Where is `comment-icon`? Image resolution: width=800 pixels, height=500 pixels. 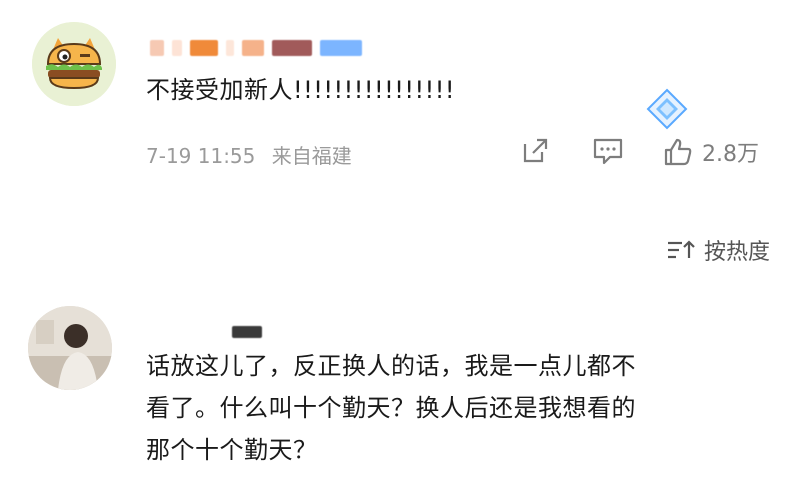
comment-icon is located at coordinates (608, 151).